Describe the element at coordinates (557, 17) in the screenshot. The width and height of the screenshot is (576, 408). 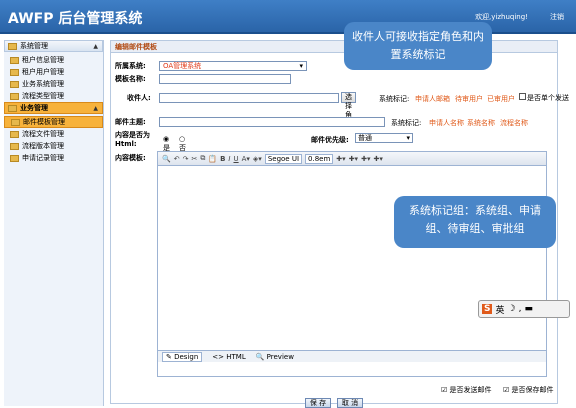
I see `logout-link: 注销` at that location.